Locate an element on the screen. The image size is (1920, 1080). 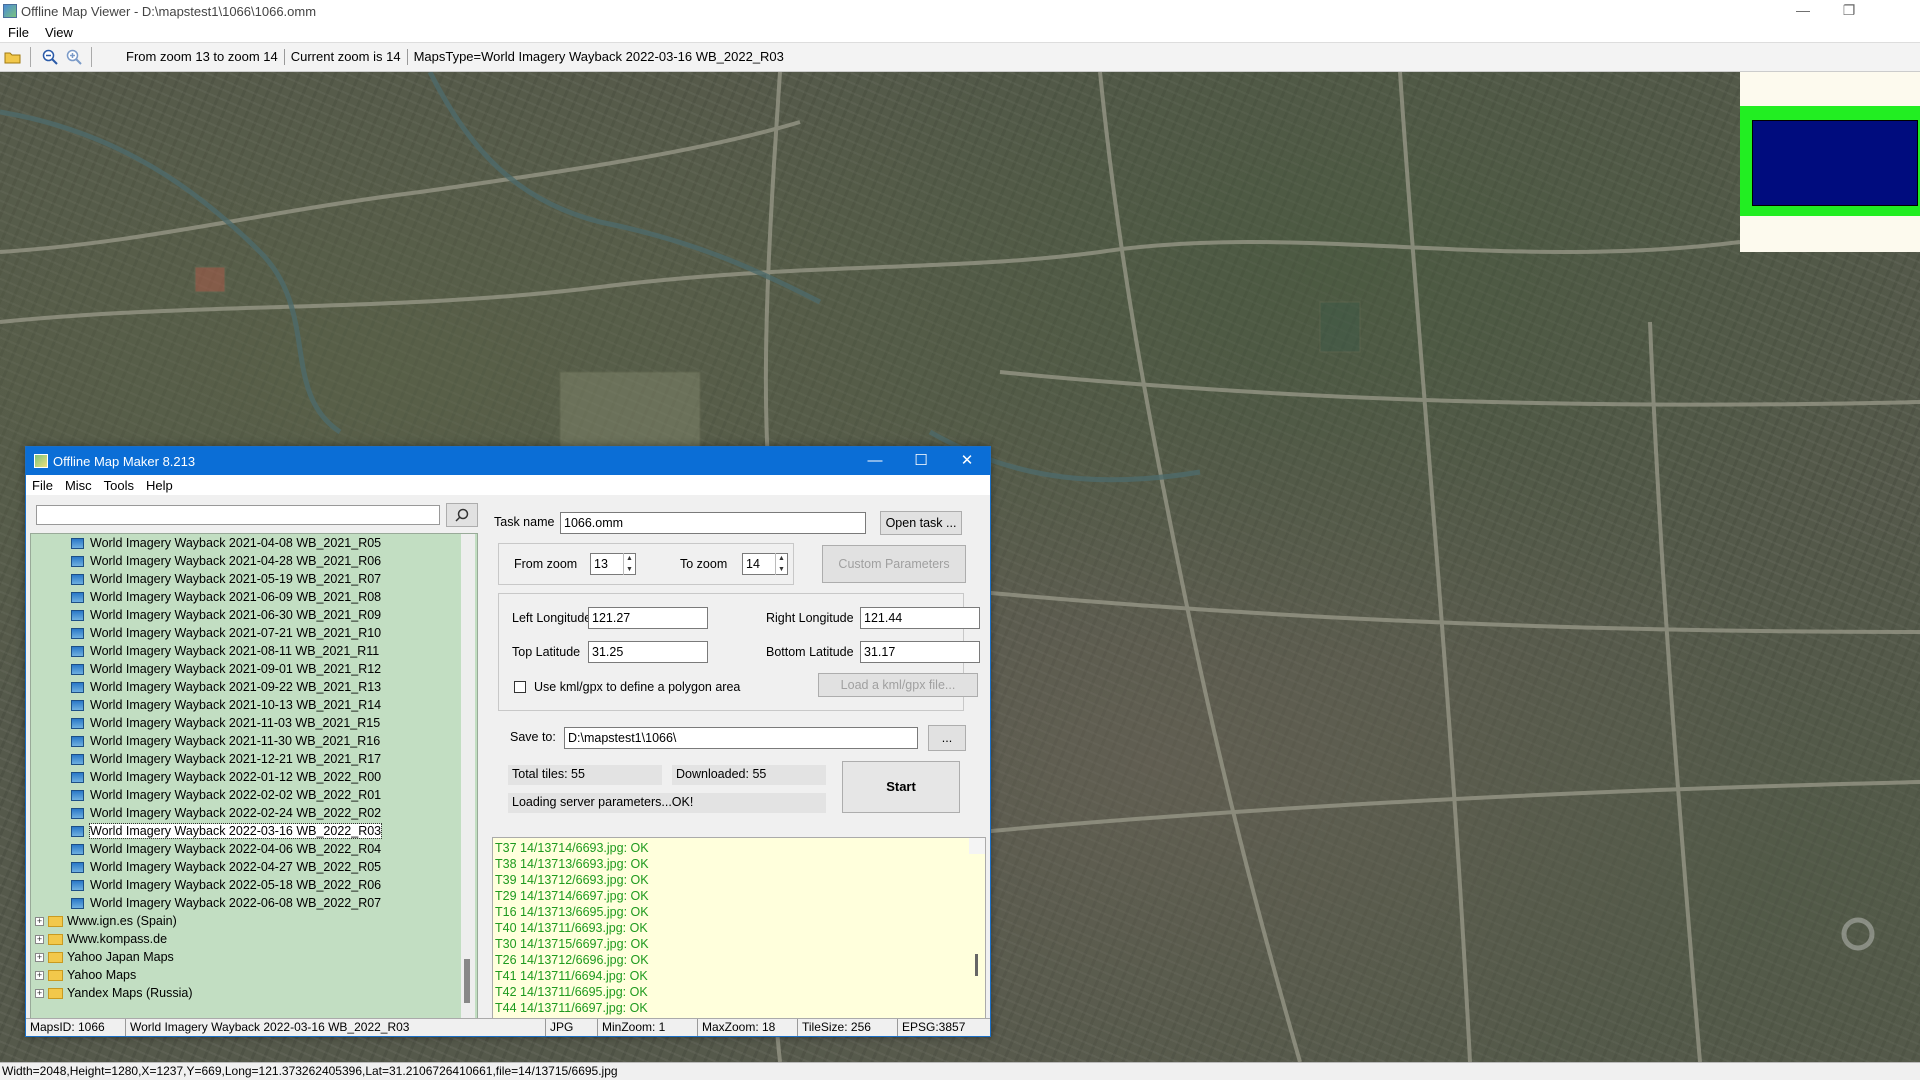
left-longitude-input: 121.27 is located at coordinates (648, 618).